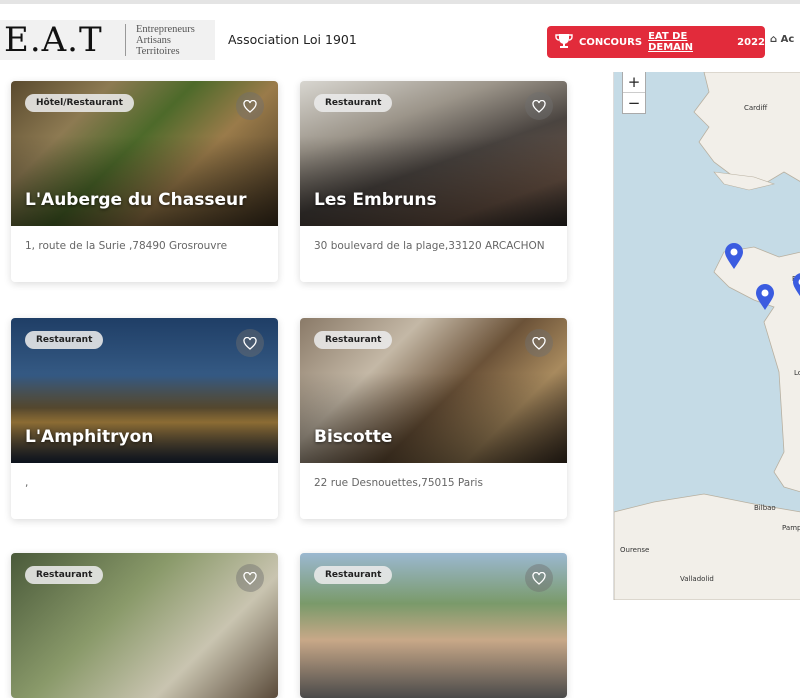  I want to click on home-link-label: Ac, so click(788, 39).